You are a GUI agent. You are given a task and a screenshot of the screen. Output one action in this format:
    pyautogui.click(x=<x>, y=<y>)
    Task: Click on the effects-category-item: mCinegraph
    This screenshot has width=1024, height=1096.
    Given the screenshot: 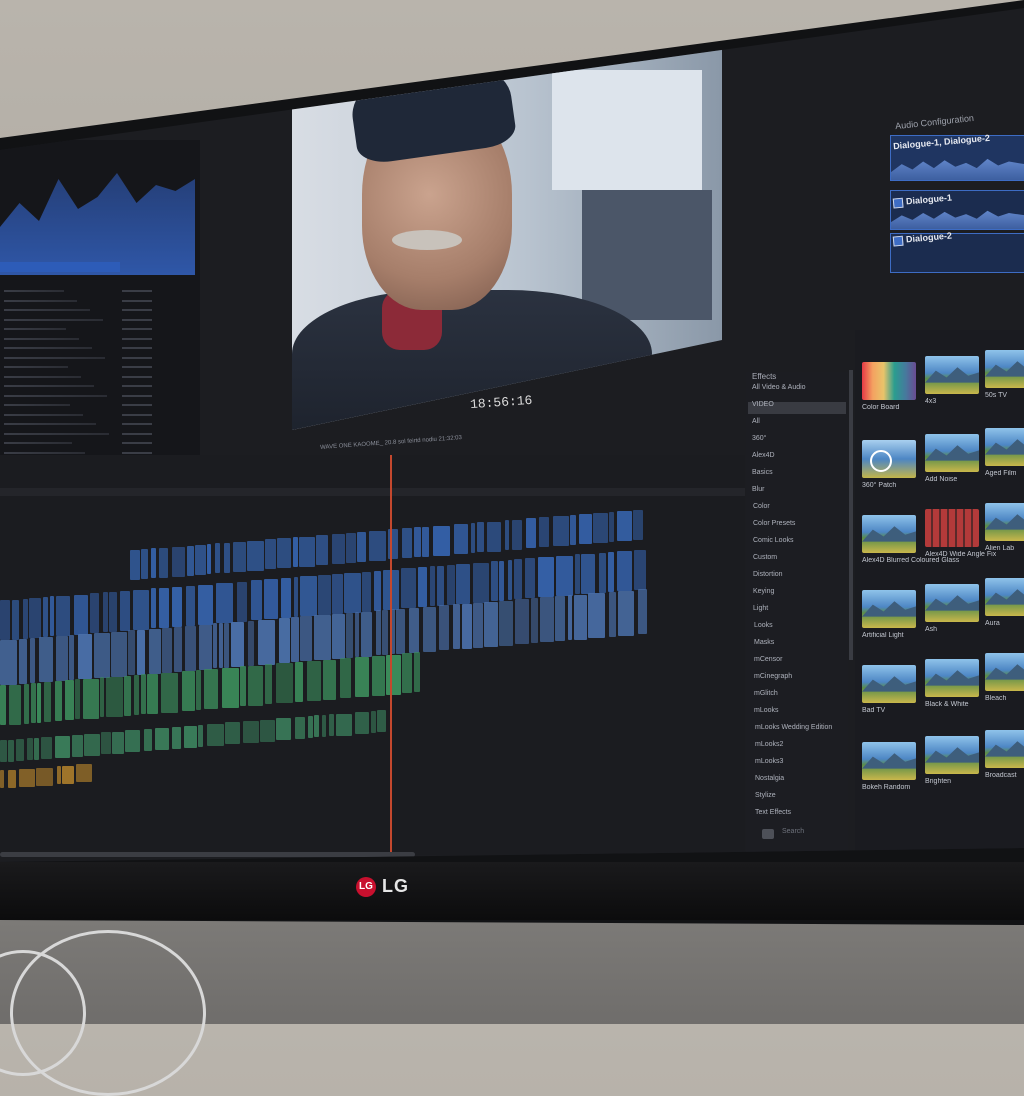 What is the action you would take?
    pyautogui.click(x=773, y=676)
    